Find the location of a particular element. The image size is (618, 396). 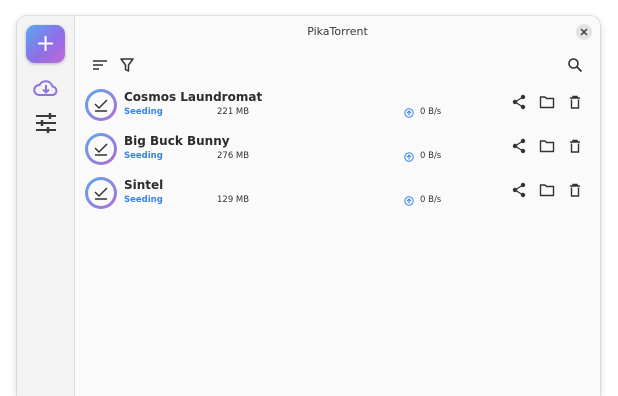

torrent-name: Big Buck Bunny is located at coordinates (177, 141).